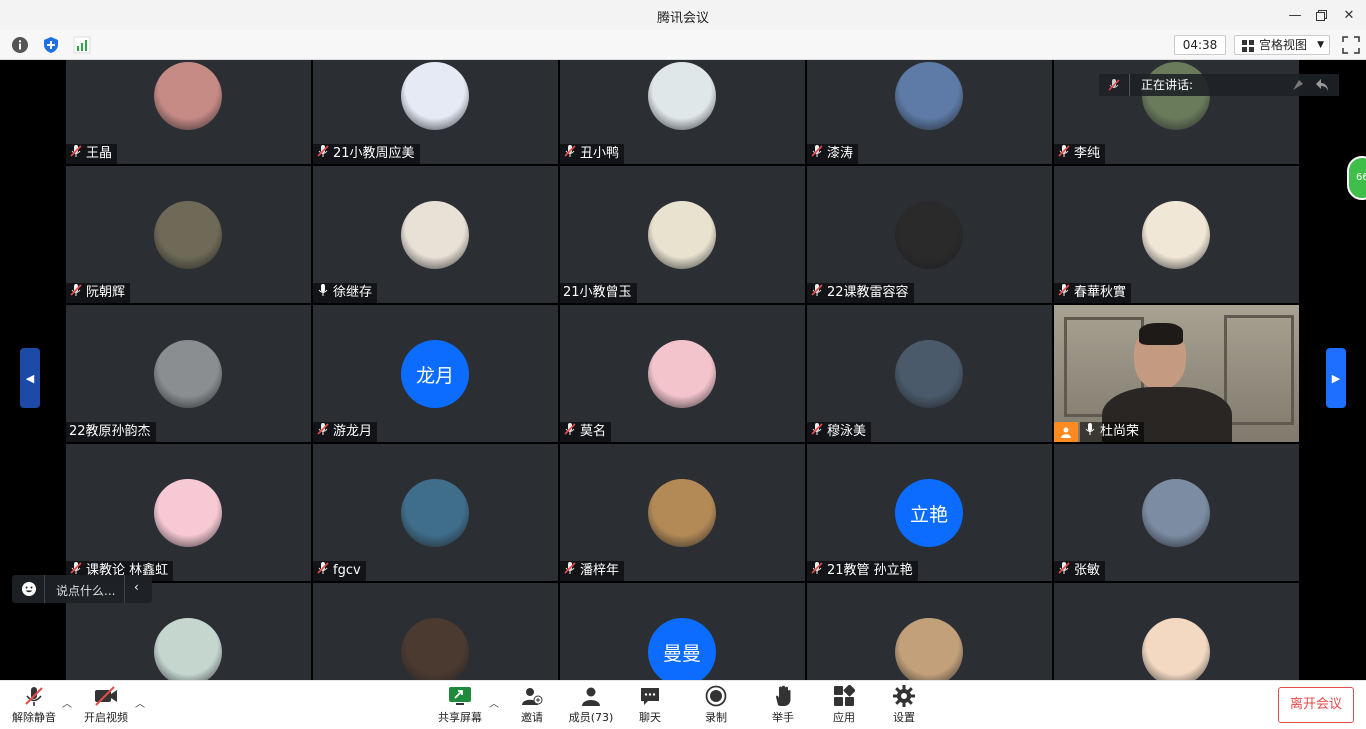  I want to click on participant-name-tag: 阮朝辉, so click(98, 293).